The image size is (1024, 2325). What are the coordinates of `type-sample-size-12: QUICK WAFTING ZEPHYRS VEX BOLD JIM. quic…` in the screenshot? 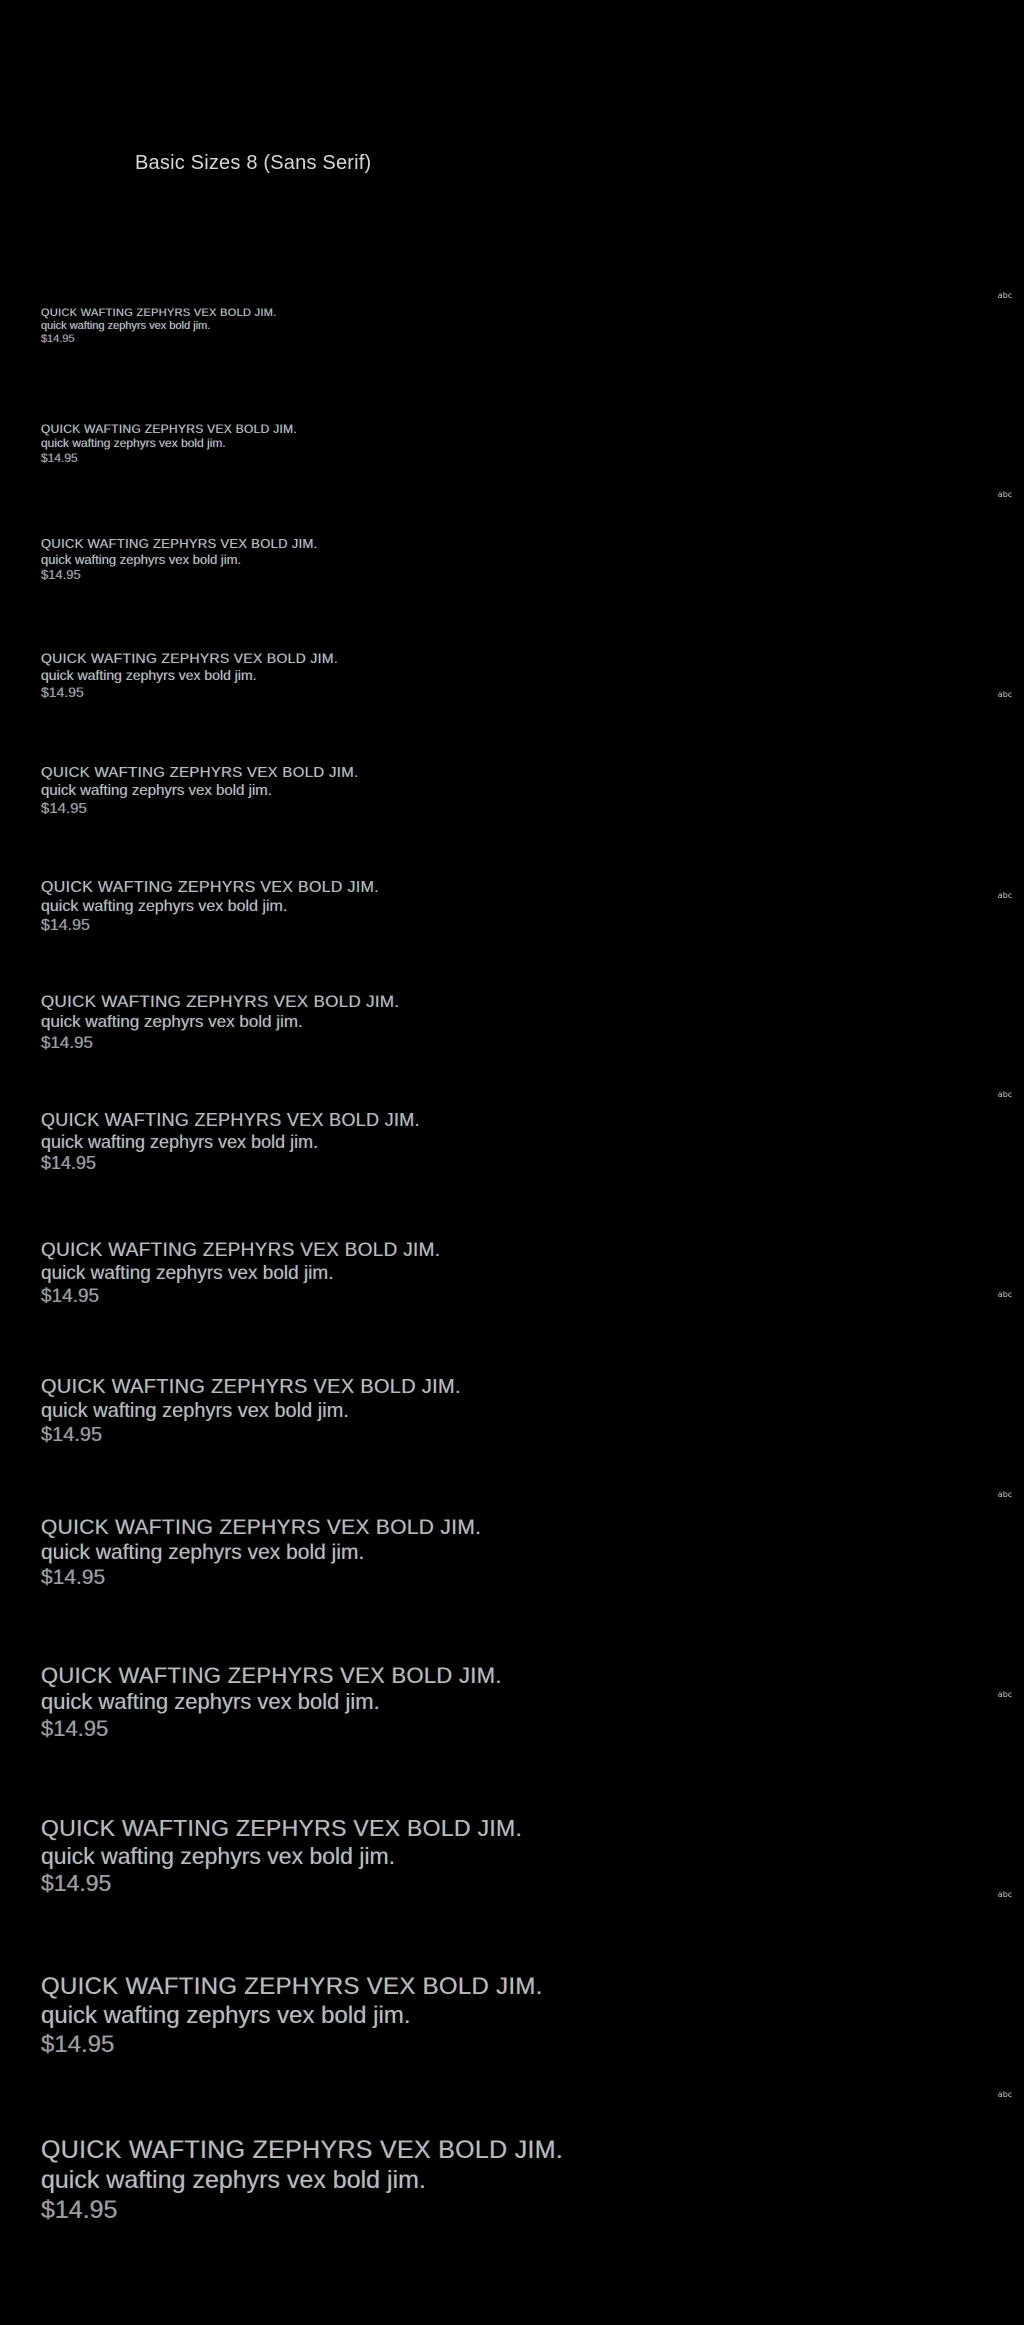 It's located at (199, 791).